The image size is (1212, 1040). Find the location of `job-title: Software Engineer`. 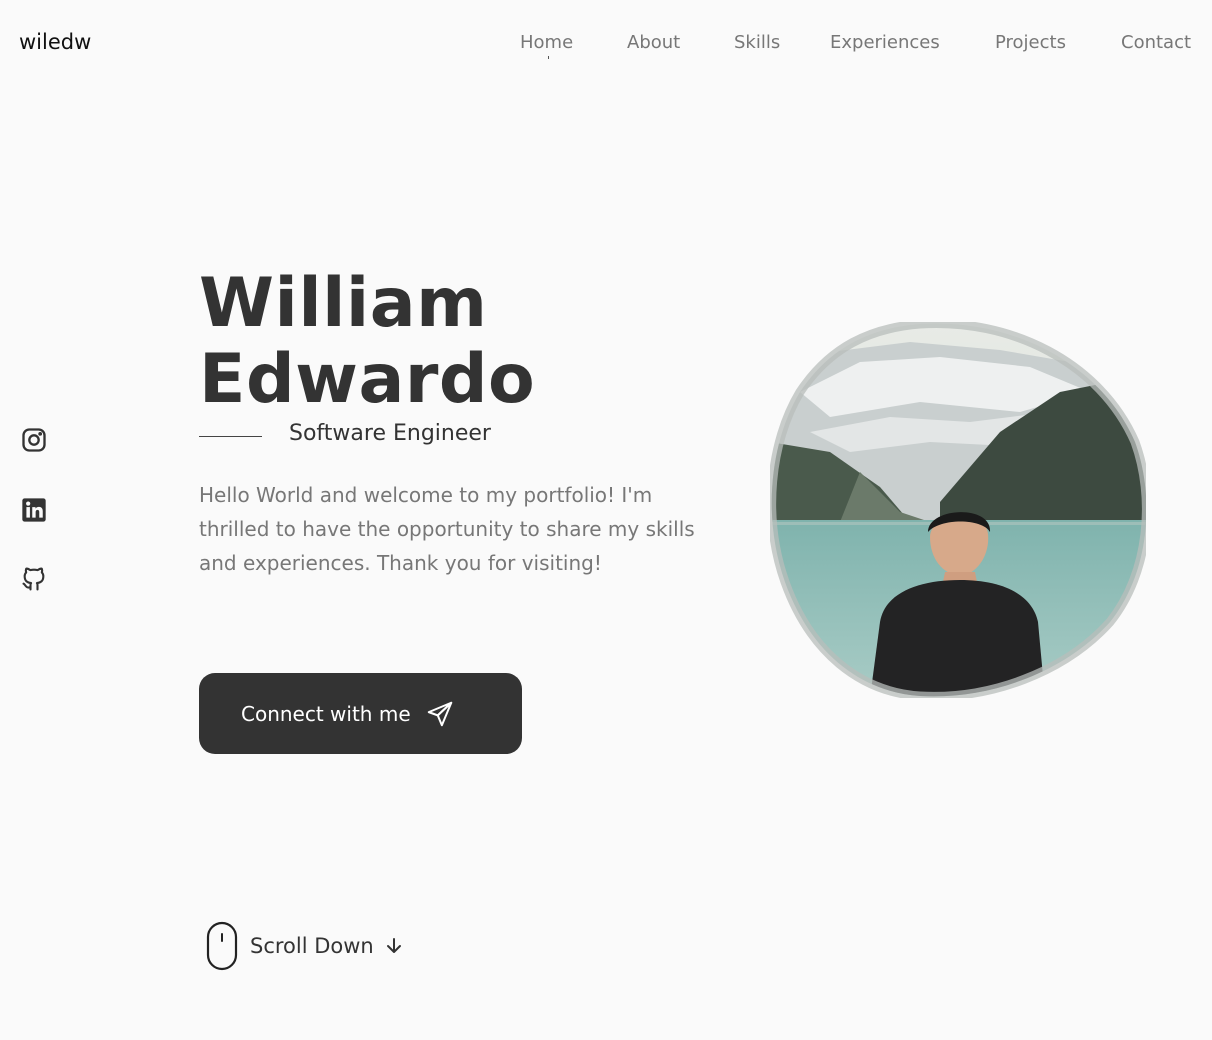

job-title: Software Engineer is located at coordinates (390, 433).